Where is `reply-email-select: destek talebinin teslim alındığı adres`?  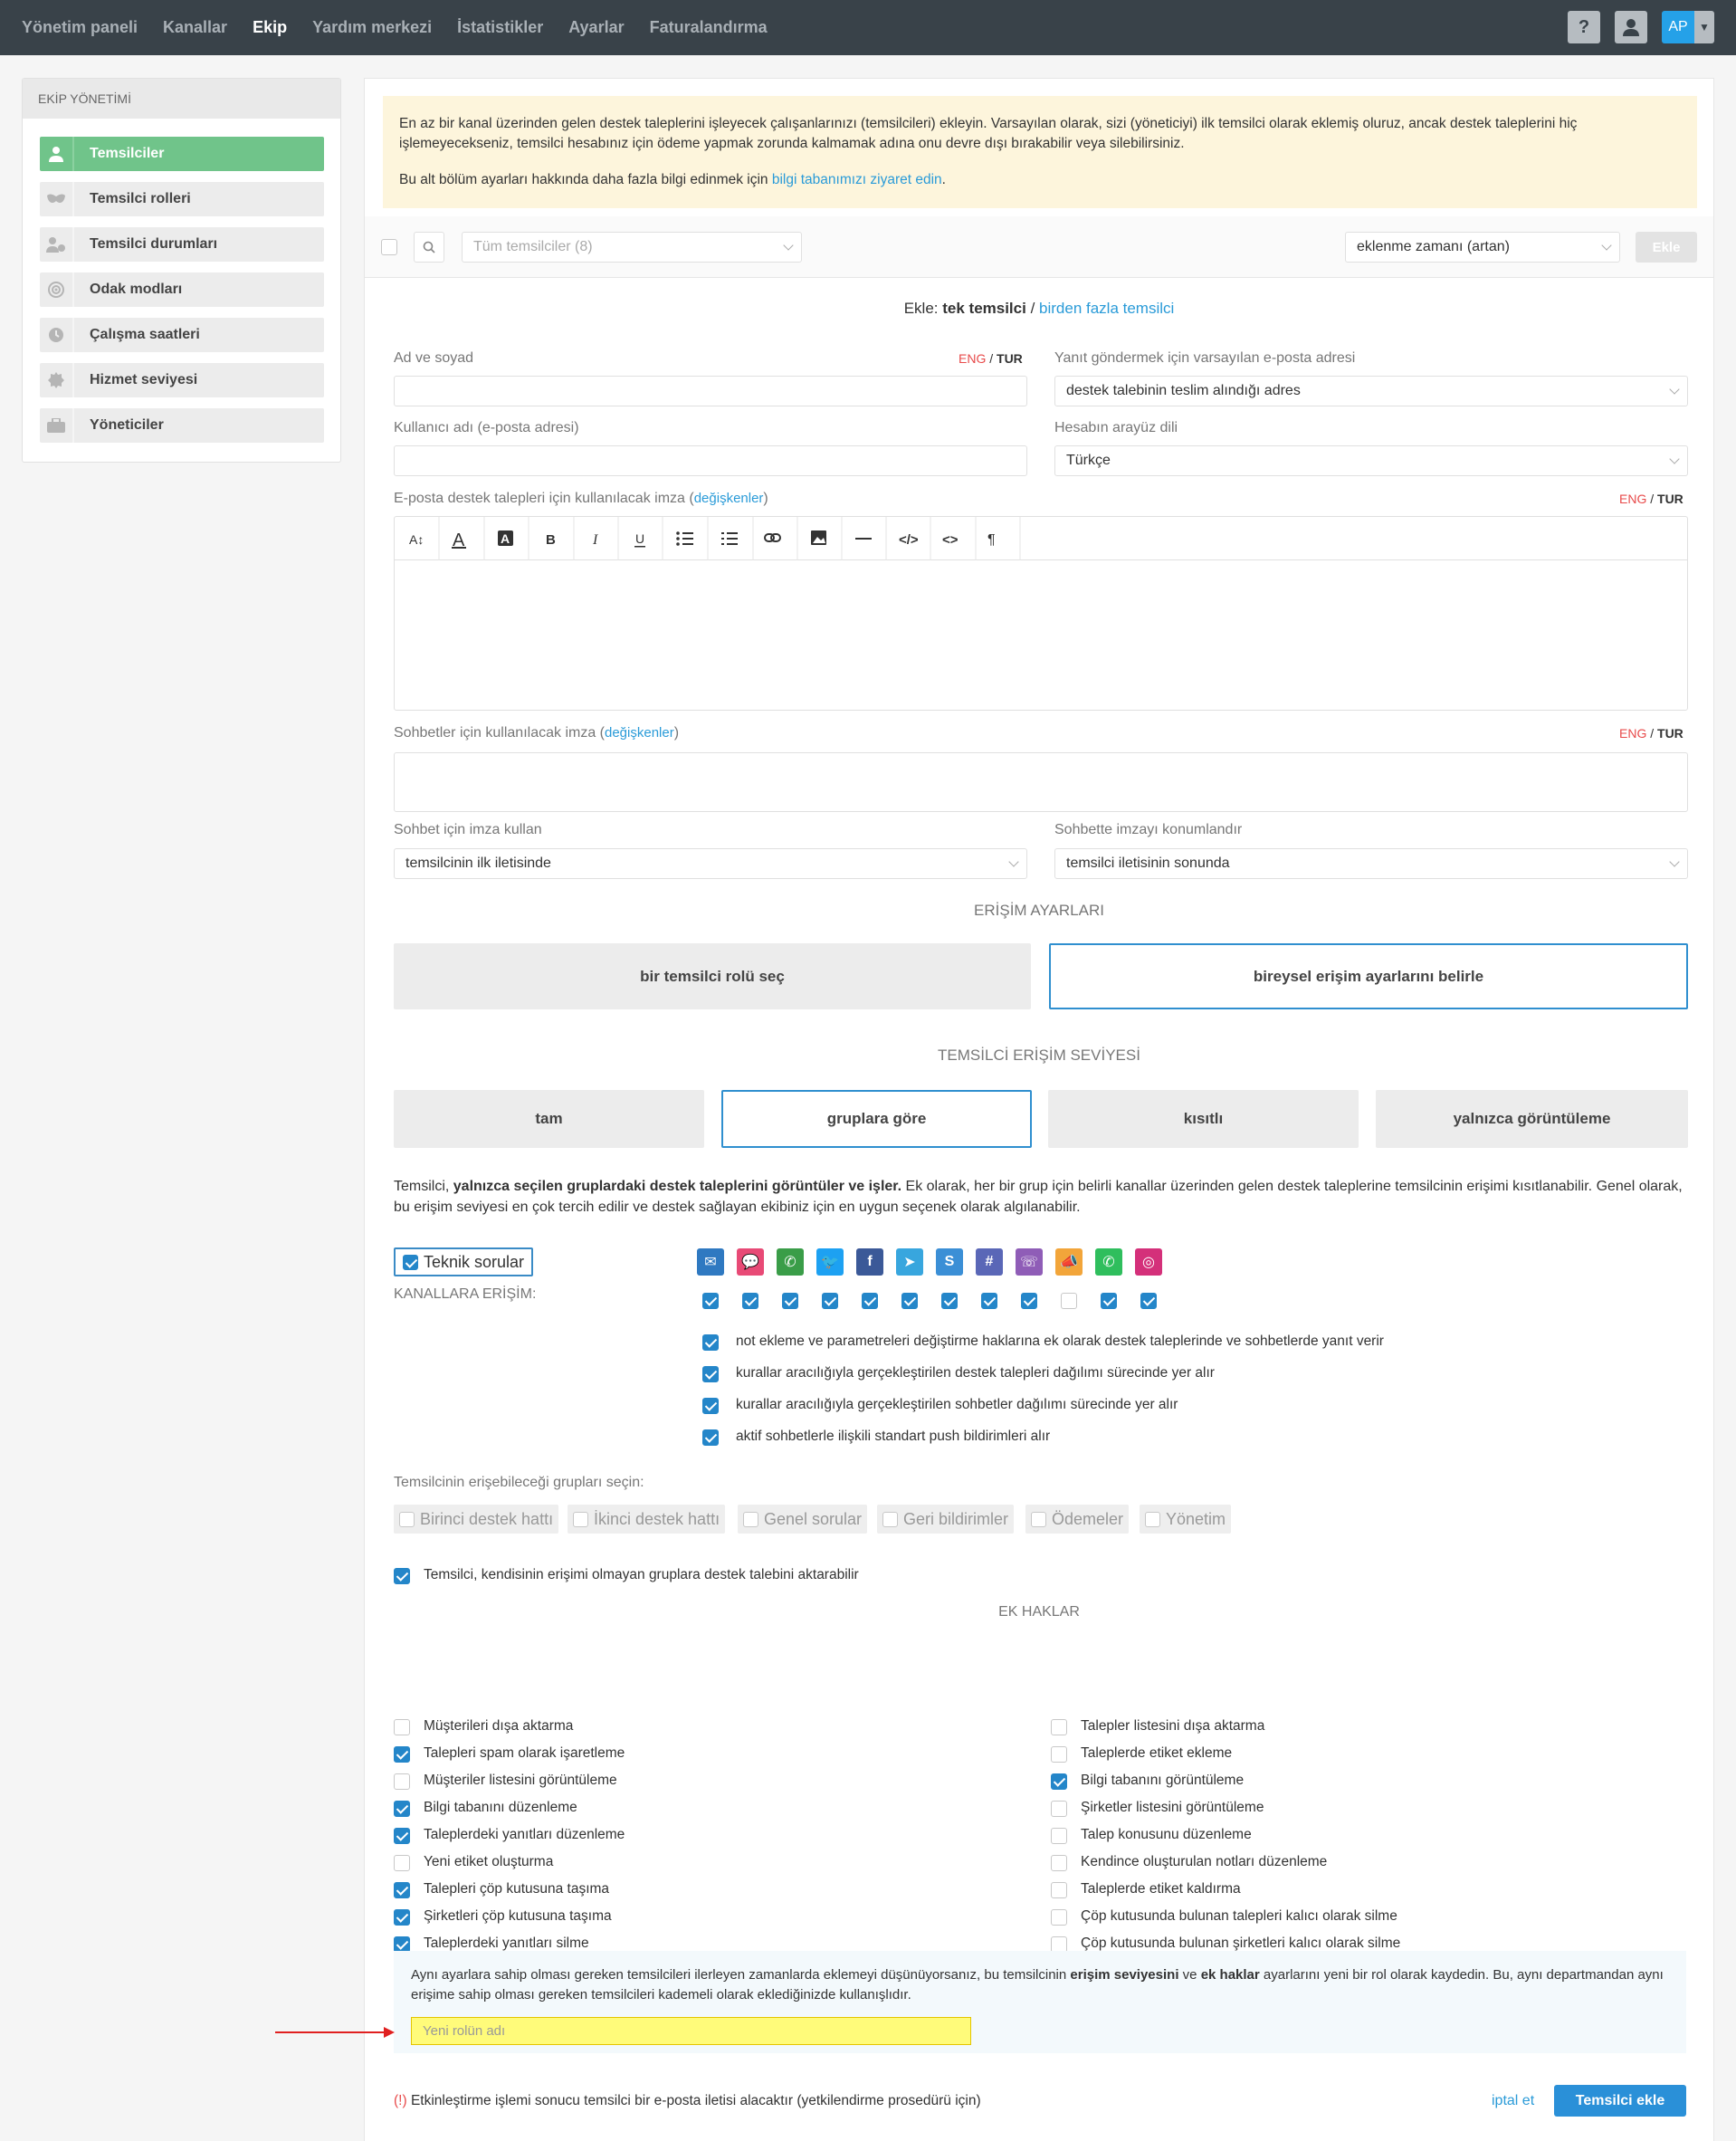
reply-email-select: destek talebinin teslim alındığı adres is located at coordinates (1371, 391).